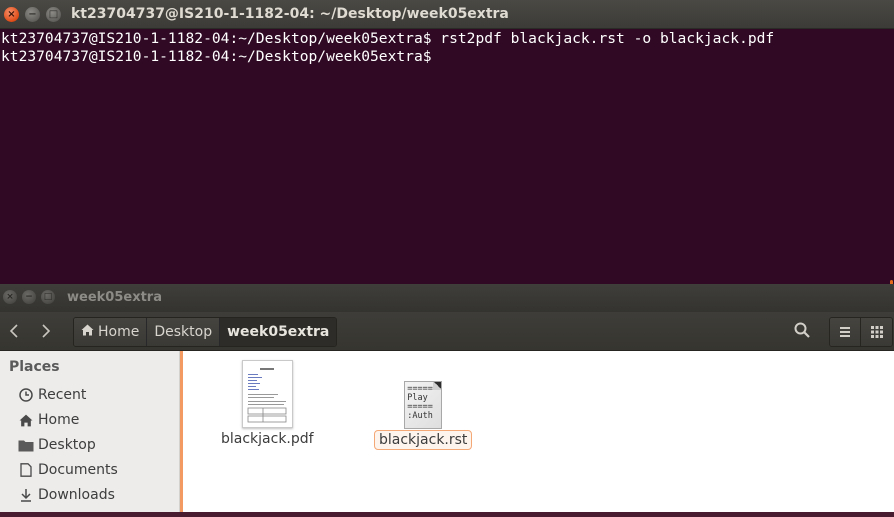  What do you see at coordinates (267, 394) in the screenshot?
I see `pdf-thumbnail-icon` at bounding box center [267, 394].